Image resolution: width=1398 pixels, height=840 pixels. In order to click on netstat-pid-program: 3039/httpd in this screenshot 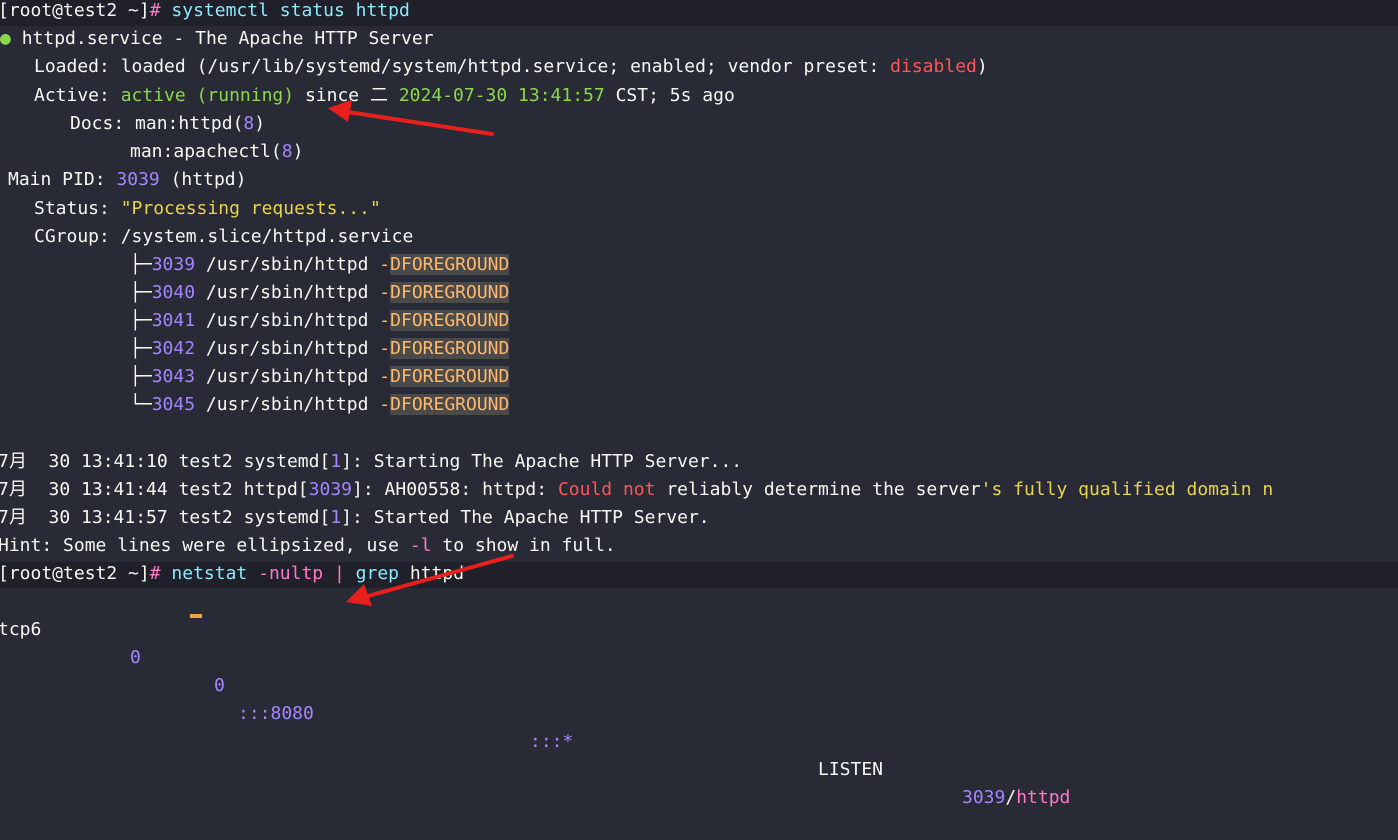, I will do `click(1016, 798)`.